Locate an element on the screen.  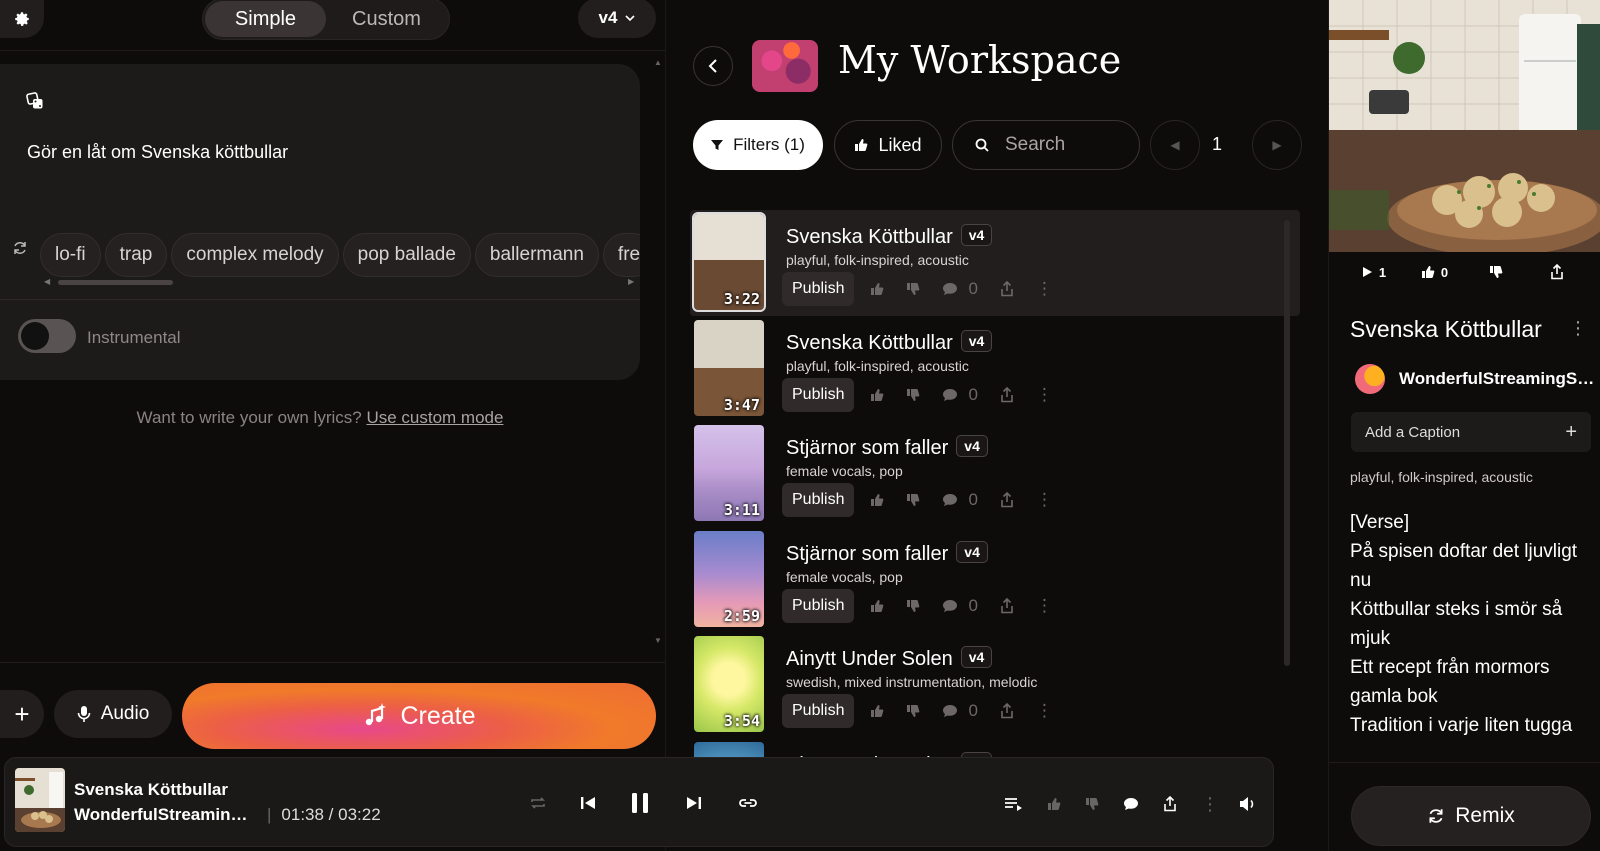
avatar is located at coordinates (1370, 379).